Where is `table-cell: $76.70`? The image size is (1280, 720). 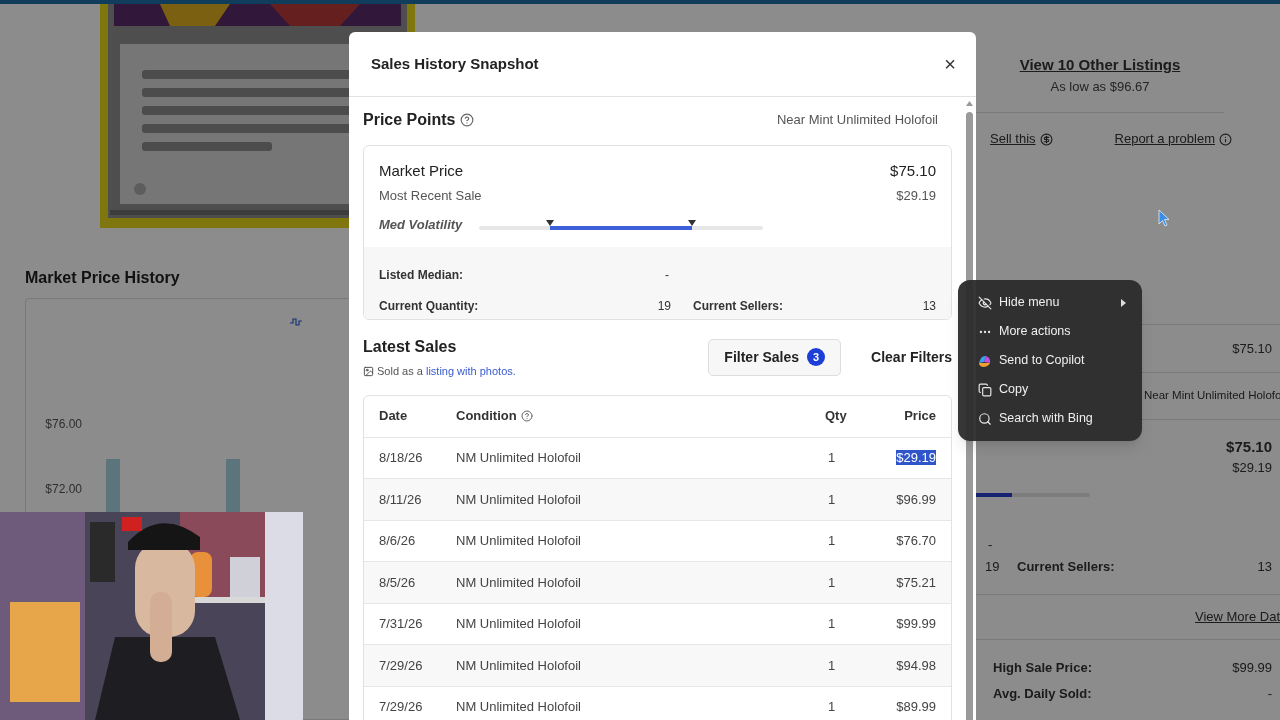
table-cell: $76.70 is located at coordinates (916, 540).